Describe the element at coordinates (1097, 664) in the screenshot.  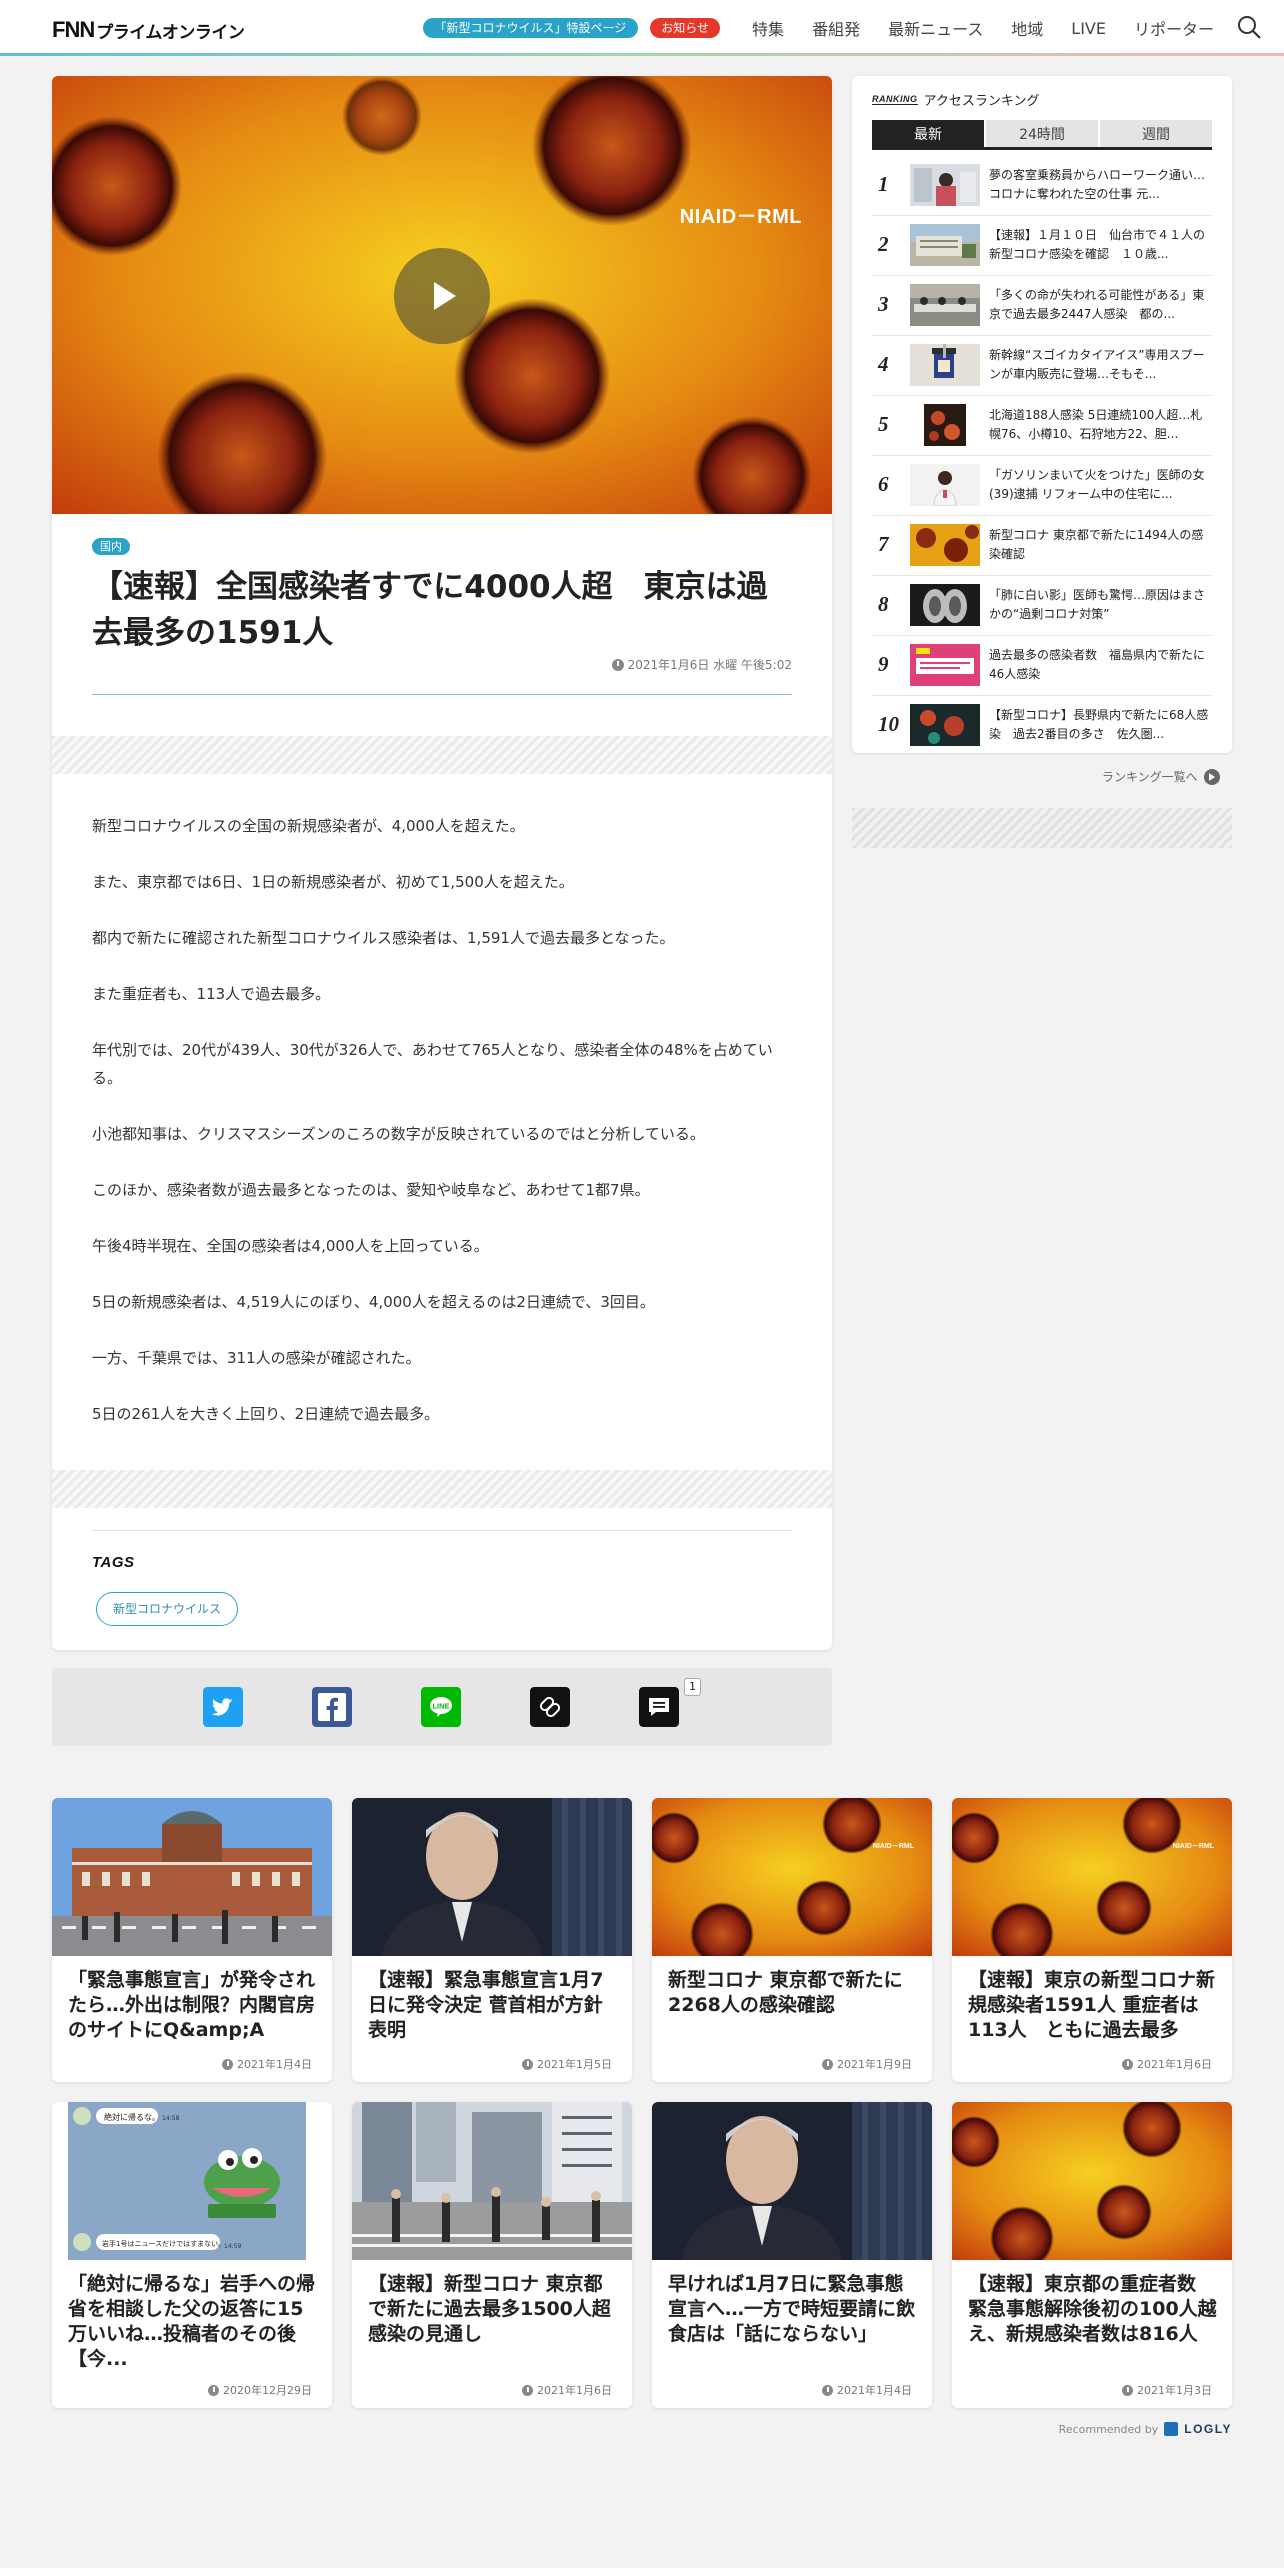
I see `rank-headline: 過去最多の感染者数 福島県内で新たに46人感染` at that location.